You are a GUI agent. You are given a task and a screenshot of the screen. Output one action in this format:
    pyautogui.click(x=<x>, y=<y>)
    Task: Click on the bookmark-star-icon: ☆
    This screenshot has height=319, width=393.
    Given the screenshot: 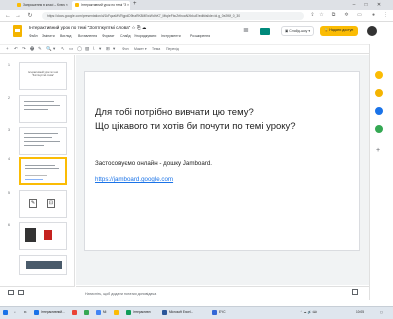 What is the action you would take?
    pyautogui.click(x=321, y=15)
    